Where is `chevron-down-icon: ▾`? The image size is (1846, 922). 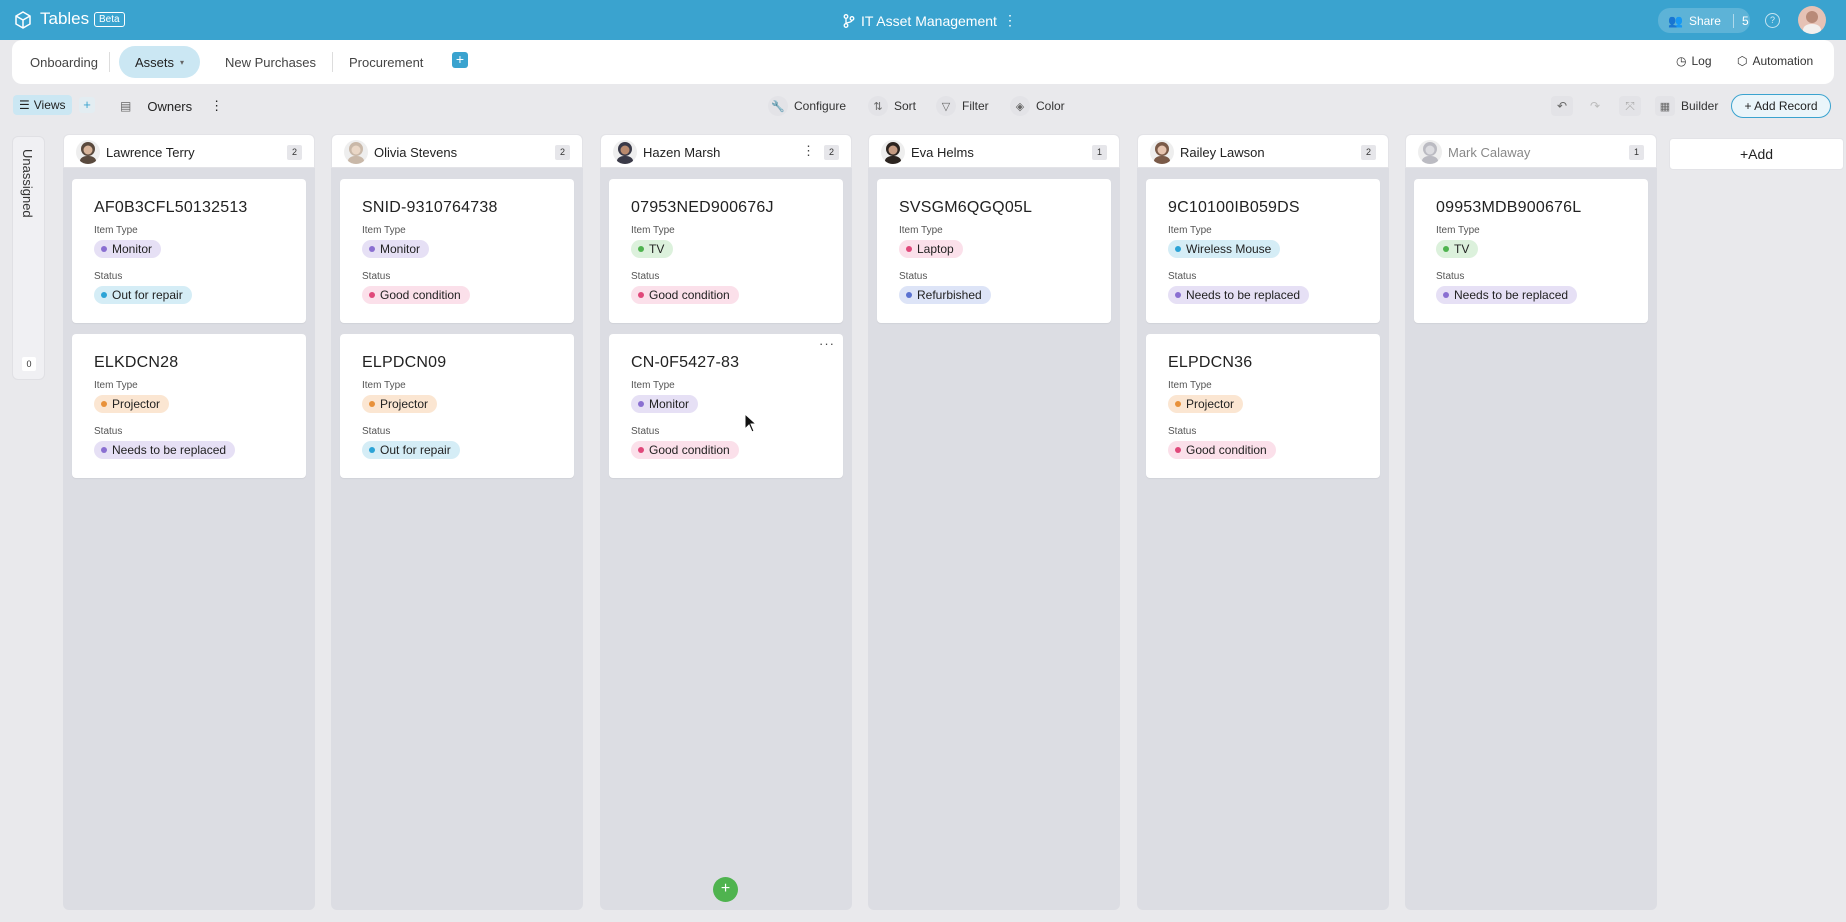 chevron-down-icon: ▾ is located at coordinates (182, 62).